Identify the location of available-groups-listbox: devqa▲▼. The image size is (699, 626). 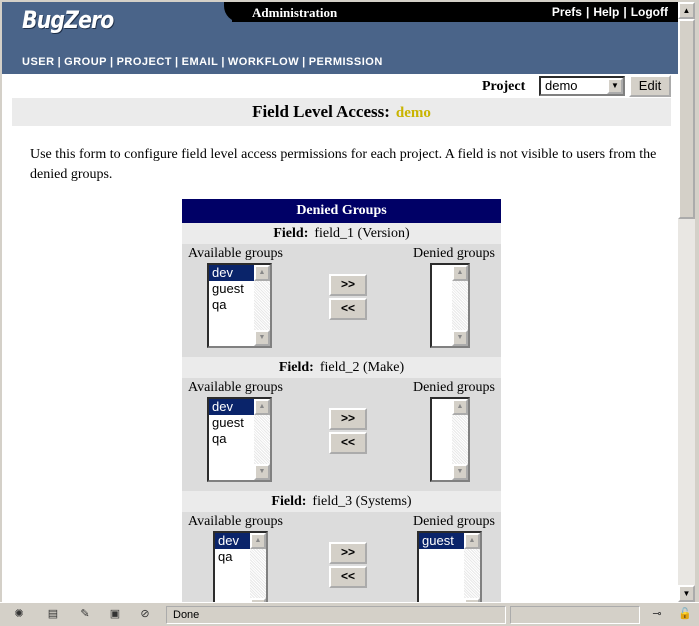
(240, 566).